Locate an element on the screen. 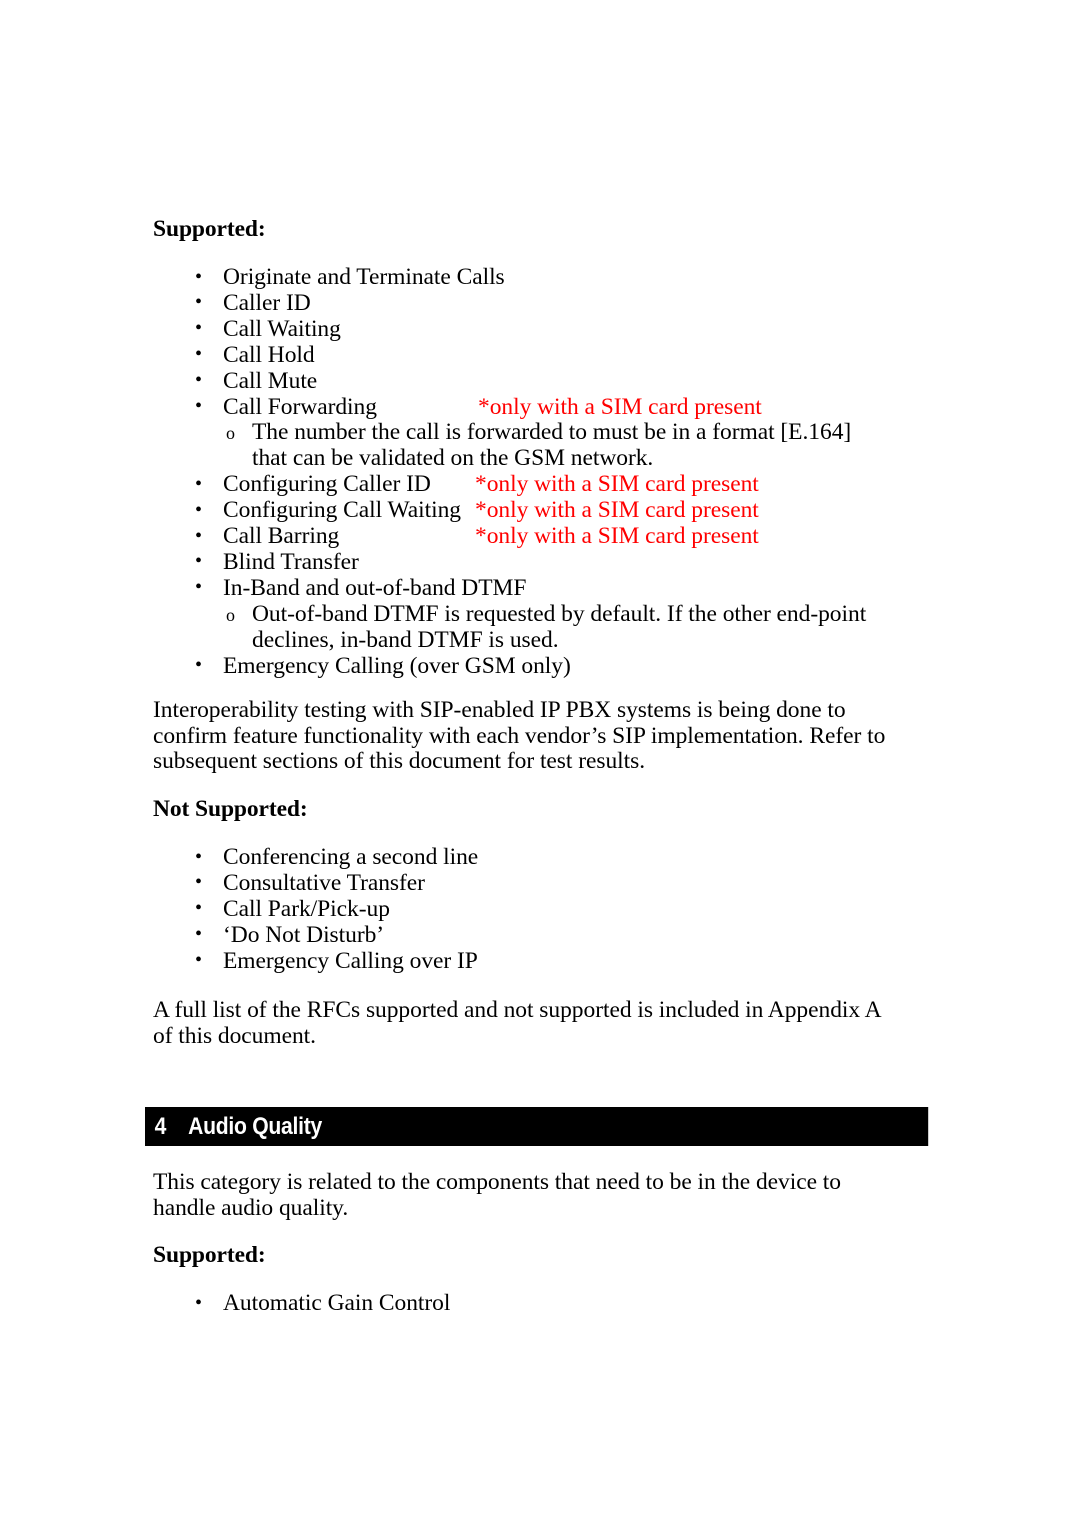  feature-label: Caller ID is located at coordinates (267, 302).